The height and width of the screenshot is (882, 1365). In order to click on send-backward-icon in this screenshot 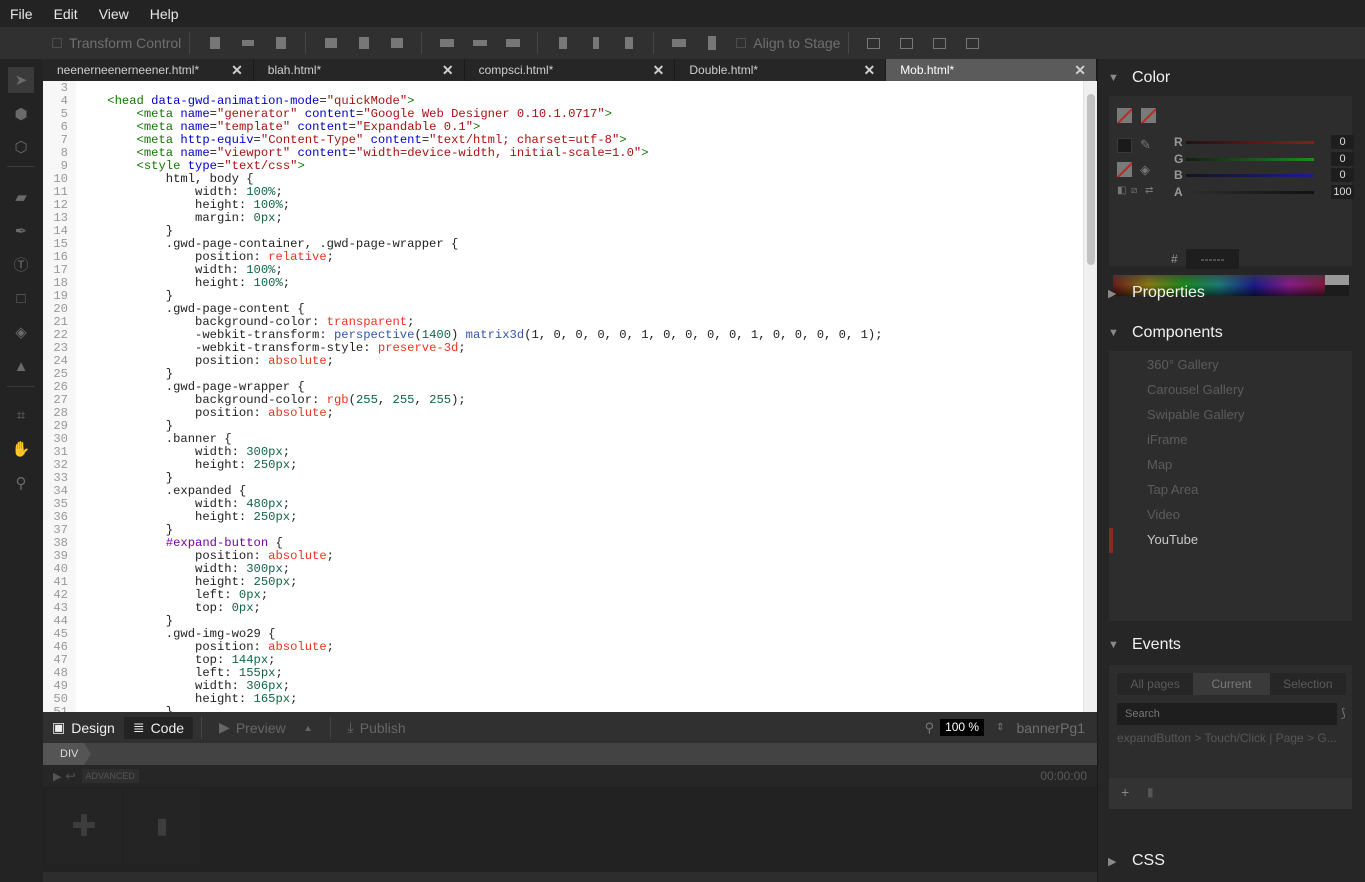, I will do `click(972, 43)`.